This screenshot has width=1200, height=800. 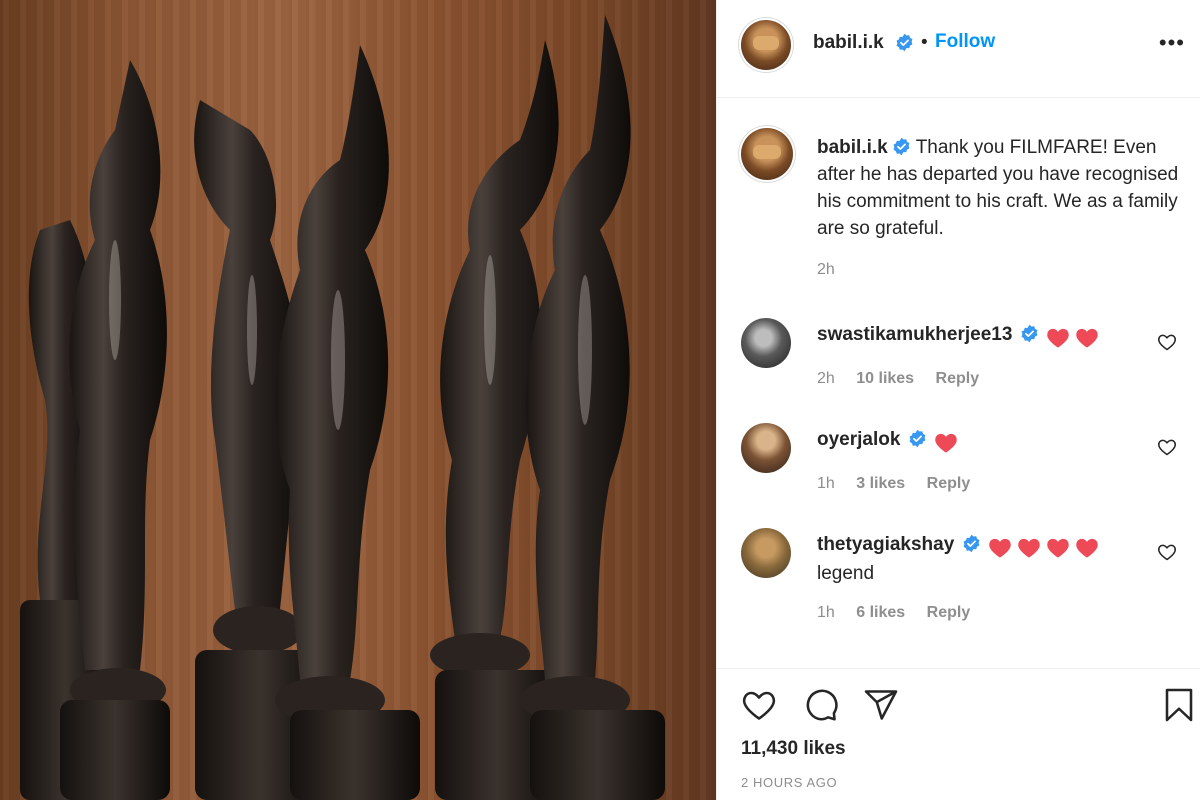 What do you see at coordinates (885, 544) in the screenshot?
I see `comment-username: thetyagiakshay` at bounding box center [885, 544].